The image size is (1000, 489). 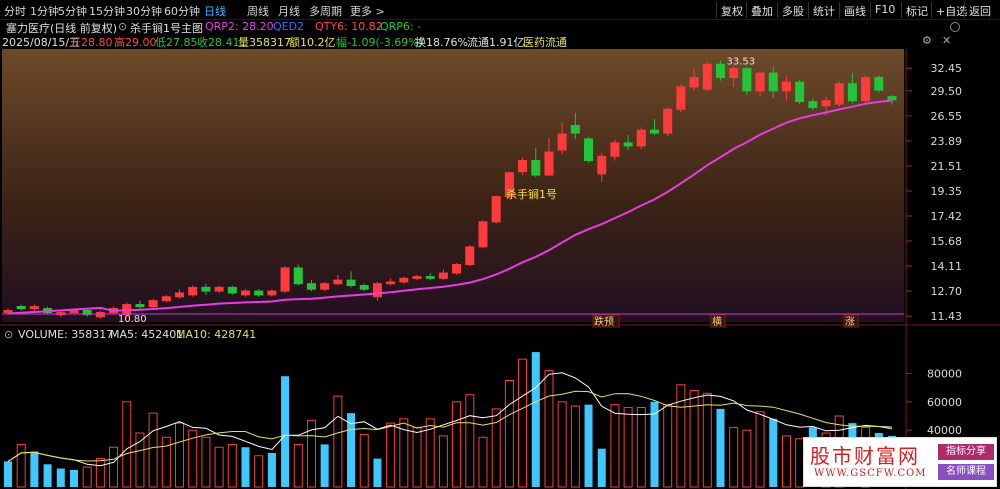 I want to click on collapse-icon, so click(x=955, y=27).